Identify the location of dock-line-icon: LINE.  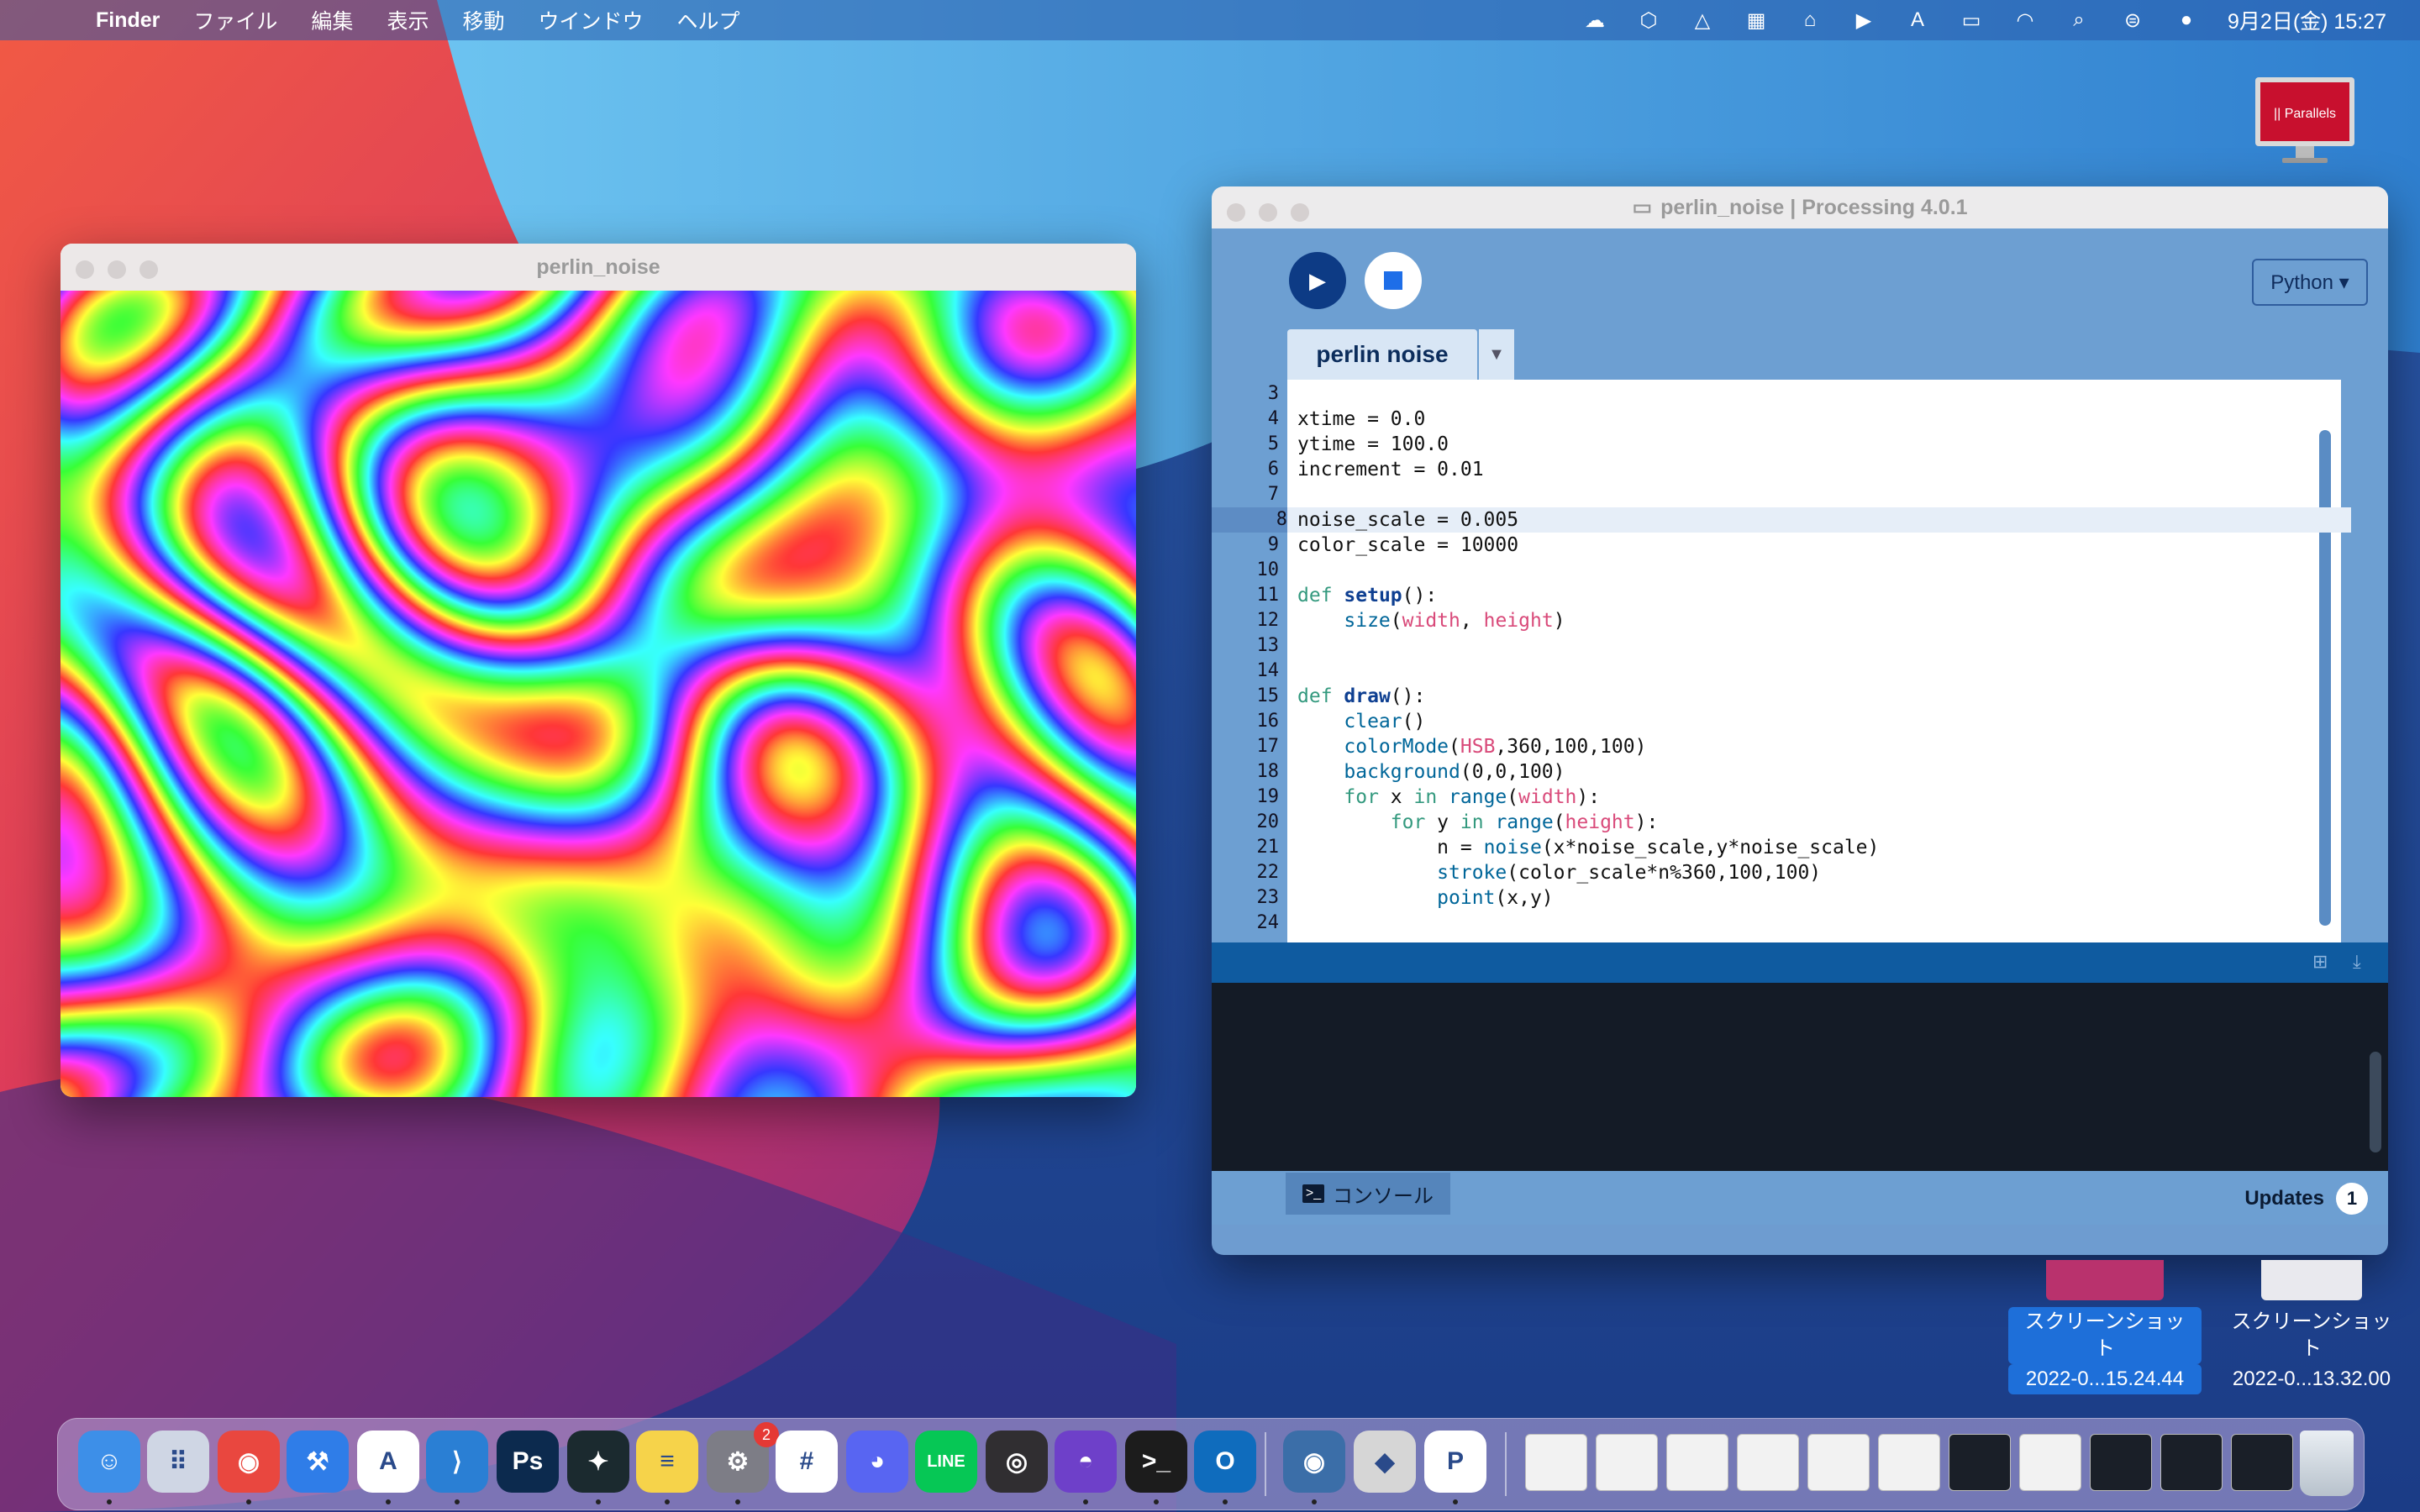
(946, 1462).